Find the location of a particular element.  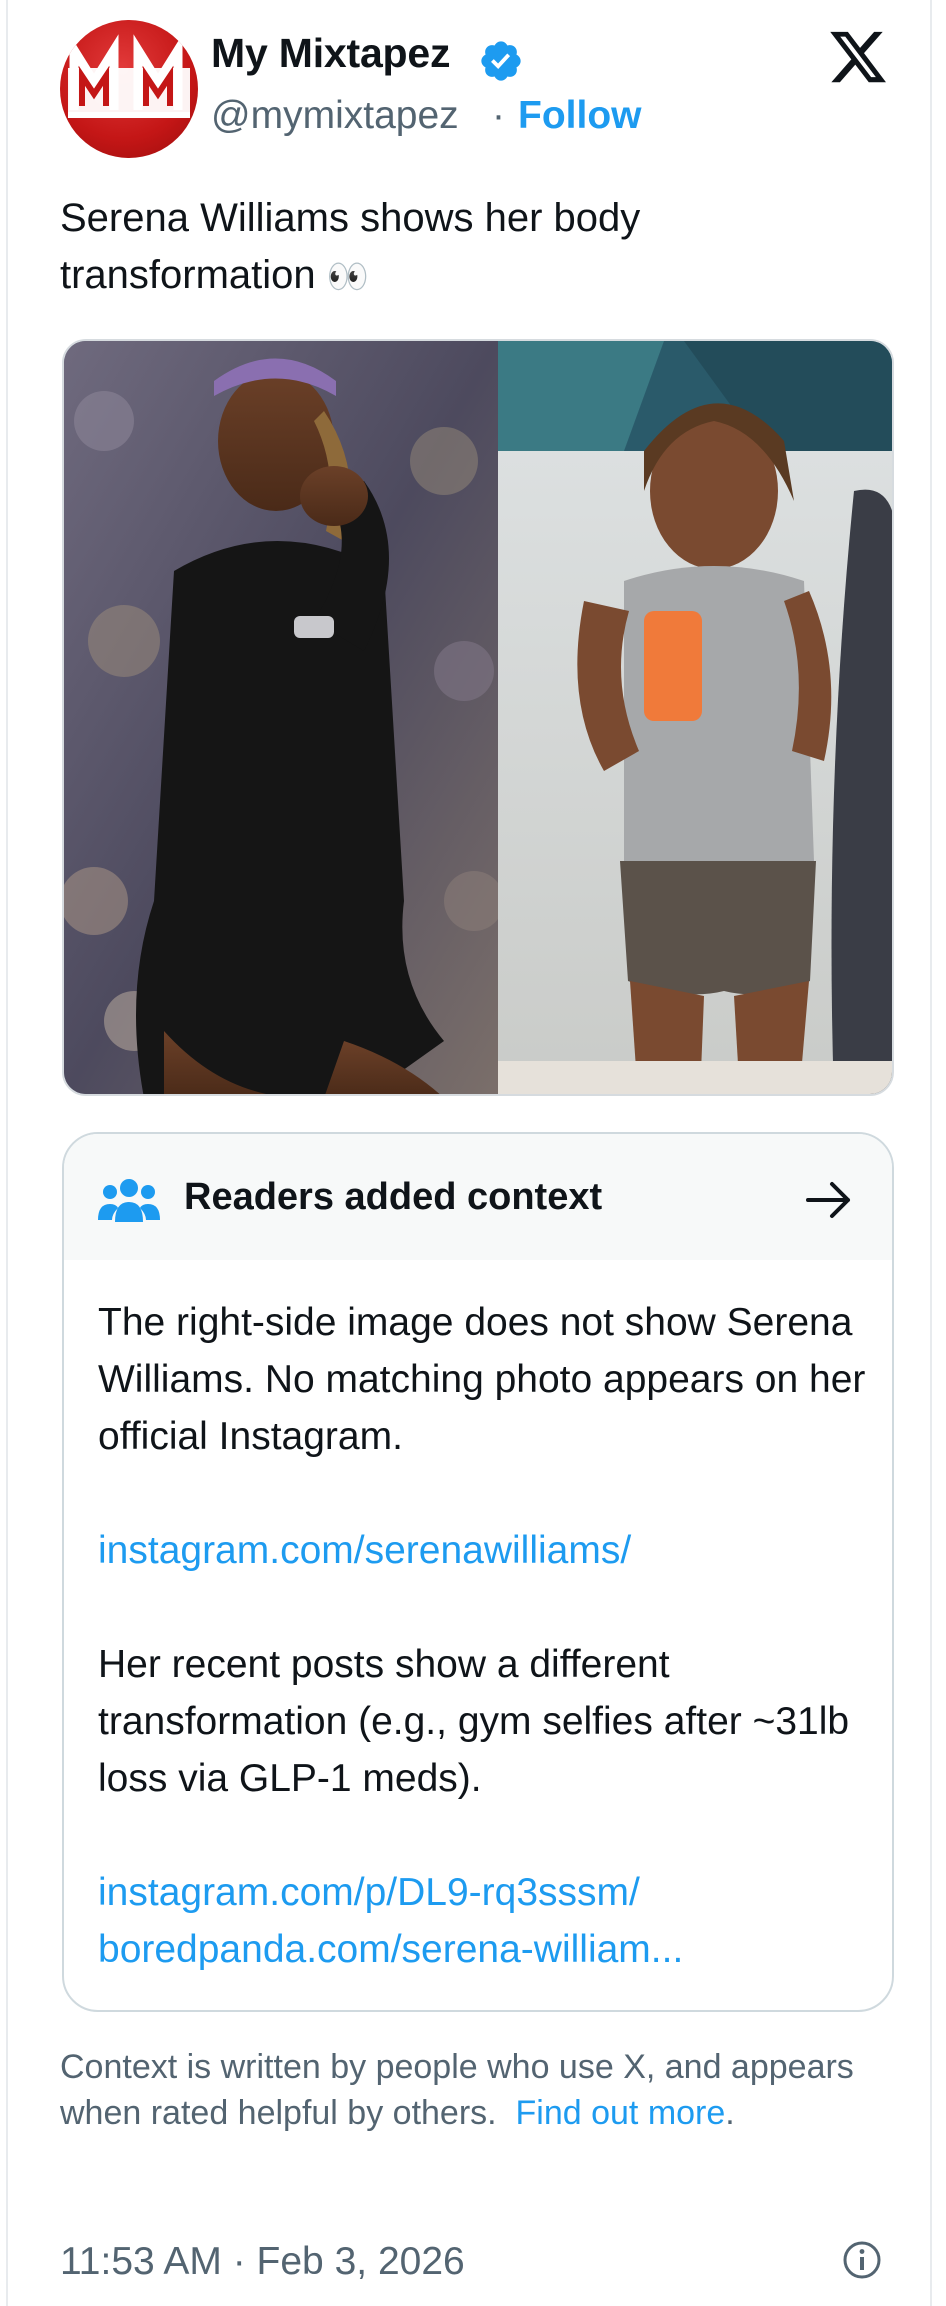

arrow-right-icon is located at coordinates (829, 1200).